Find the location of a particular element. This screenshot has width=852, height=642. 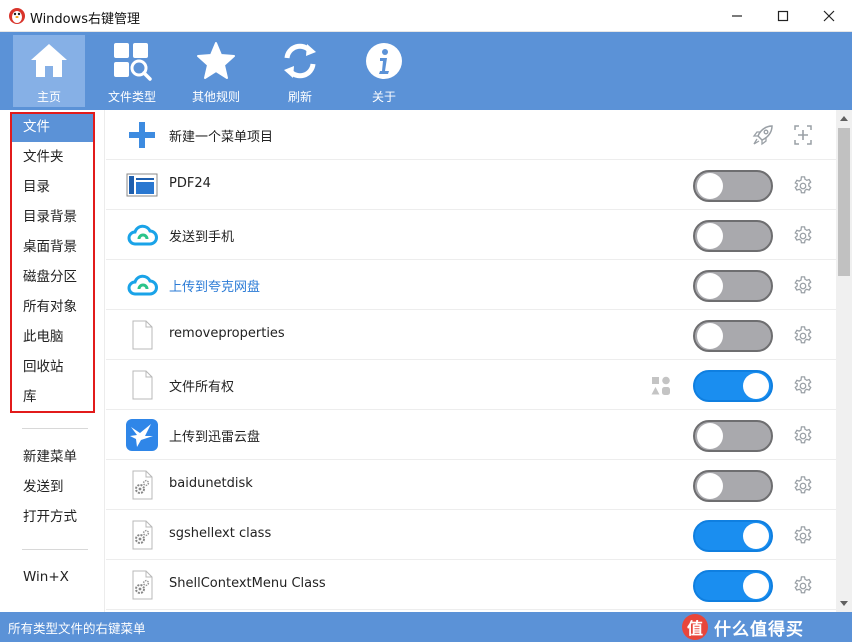

watermark-logo: 值 is located at coordinates (695, 627).